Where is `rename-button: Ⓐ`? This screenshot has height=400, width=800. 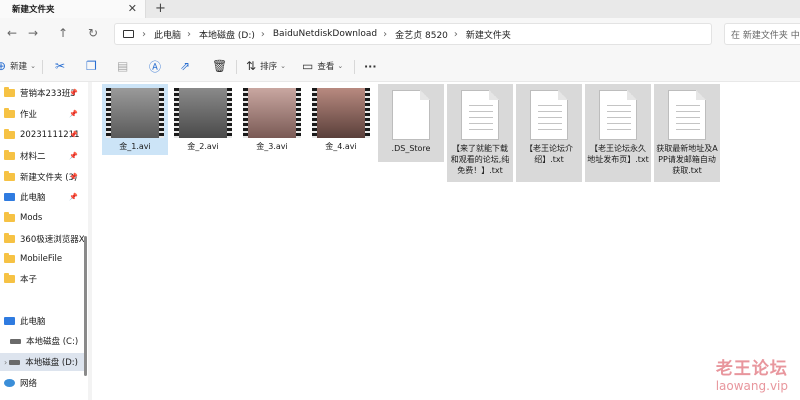 rename-button: Ⓐ is located at coordinates (155, 66).